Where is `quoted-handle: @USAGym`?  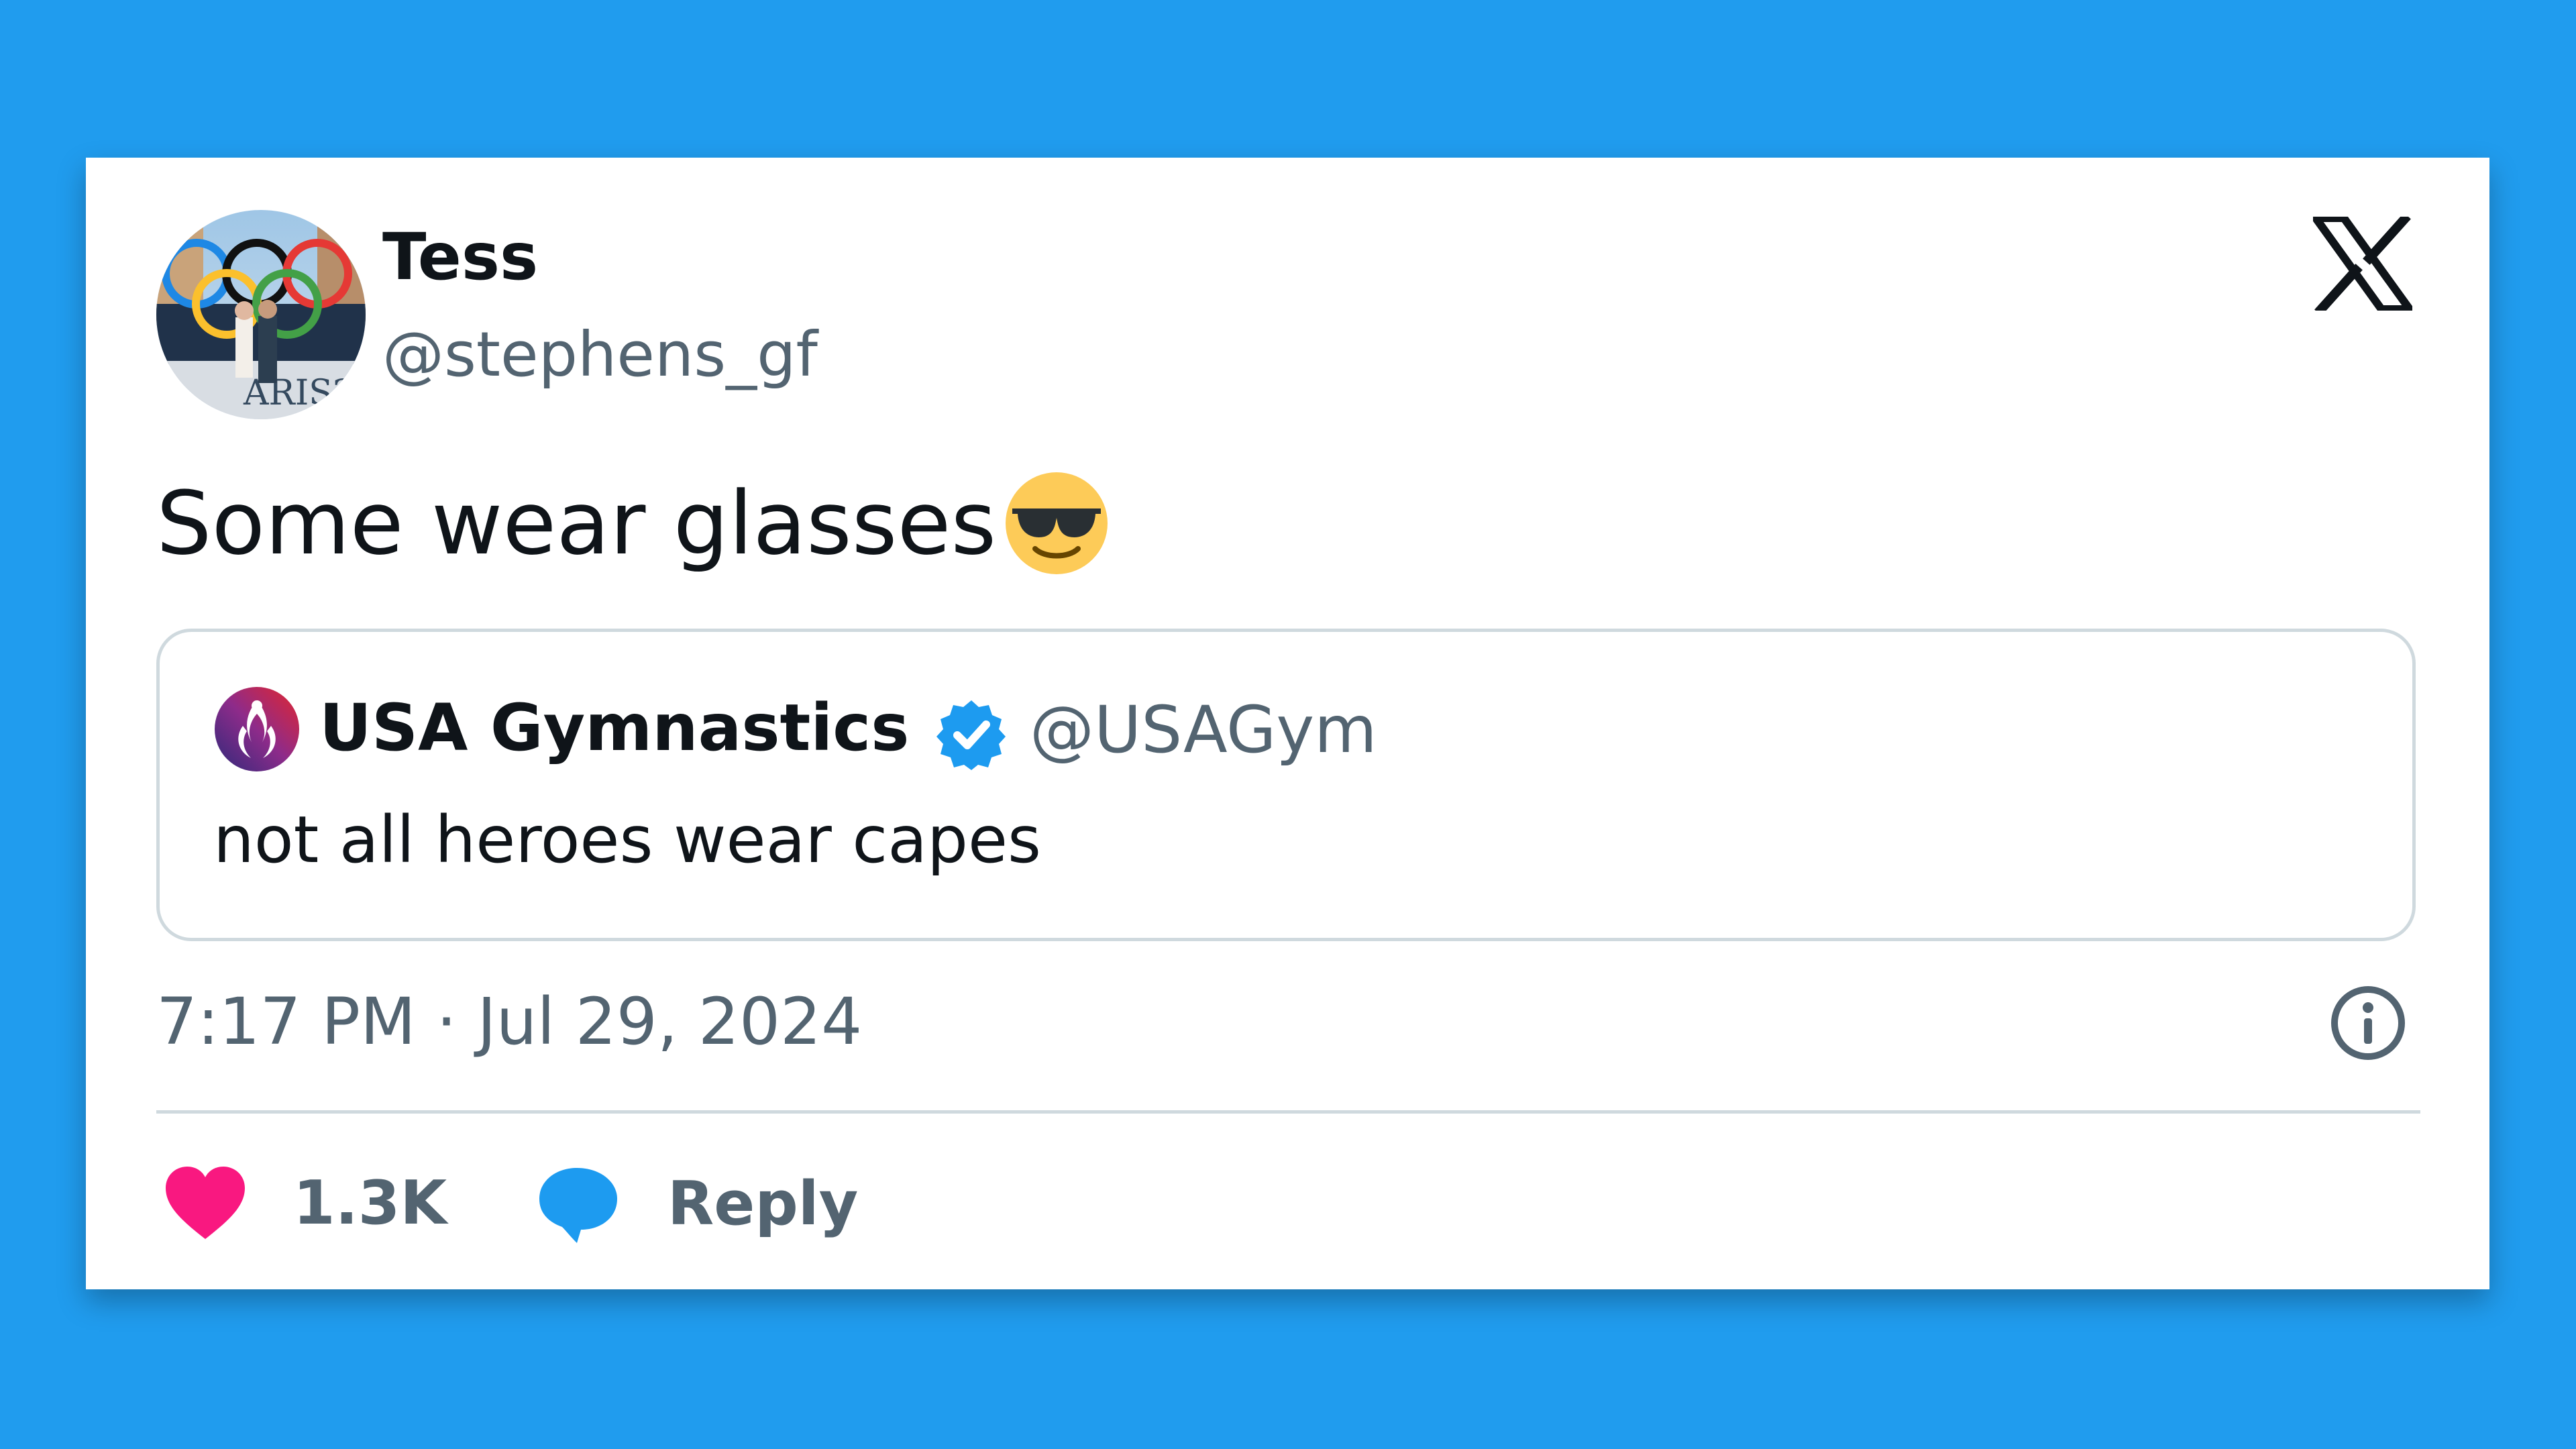
quoted-handle: @USAGym is located at coordinates (1203, 730).